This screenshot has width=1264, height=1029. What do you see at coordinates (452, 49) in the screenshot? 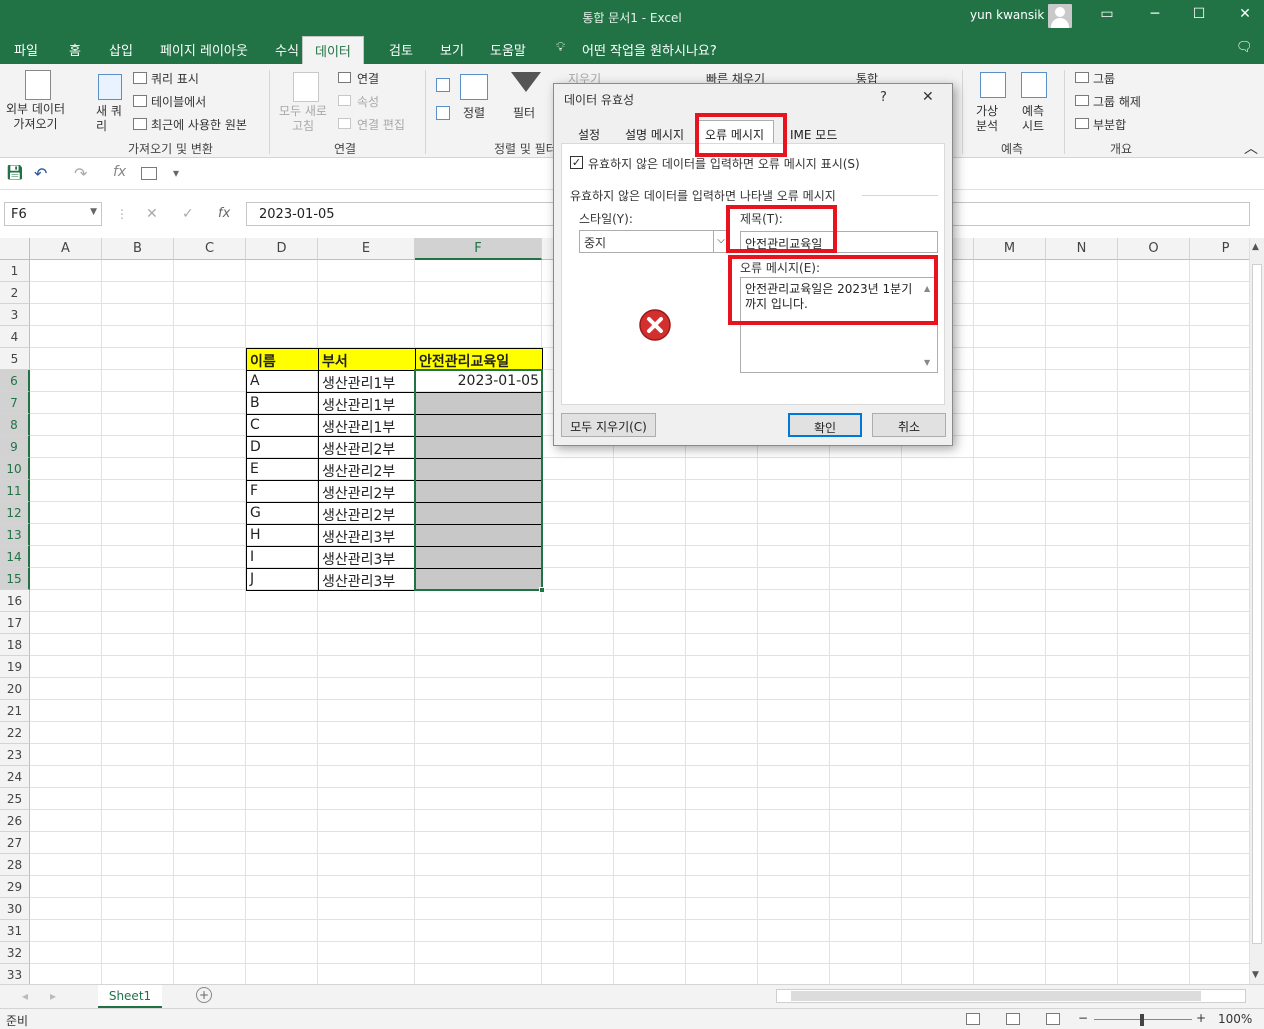
I see `tab-7: 보기` at bounding box center [452, 49].